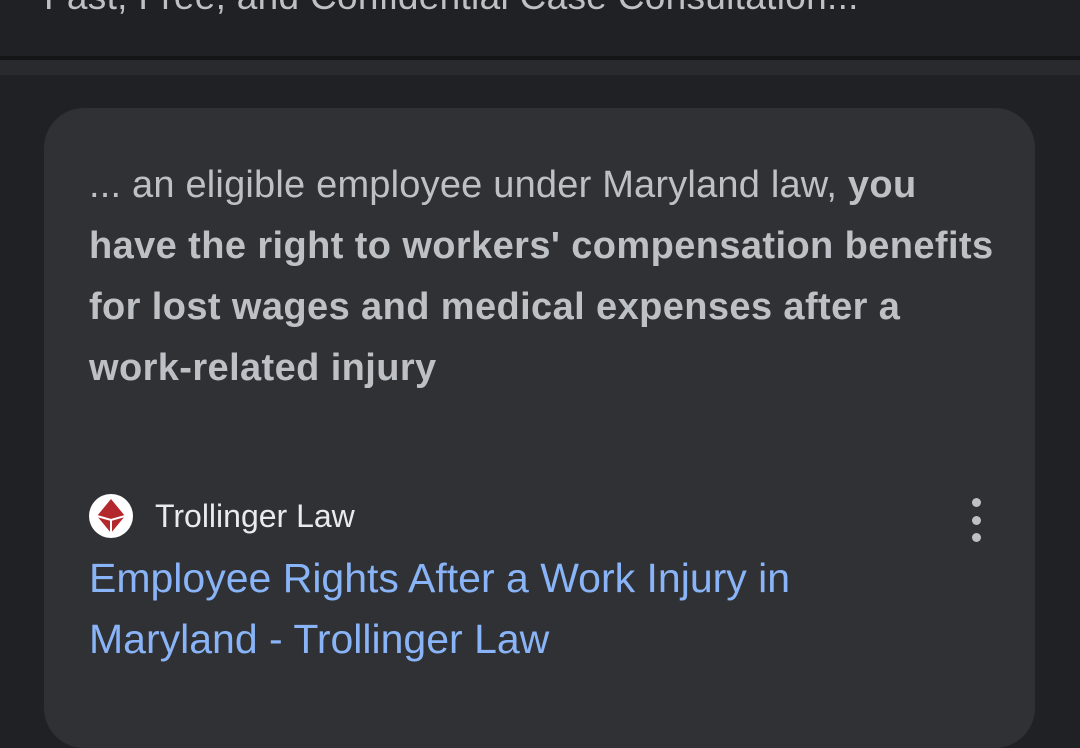  I want to click on source-name: Trollinger Law, so click(255, 515).